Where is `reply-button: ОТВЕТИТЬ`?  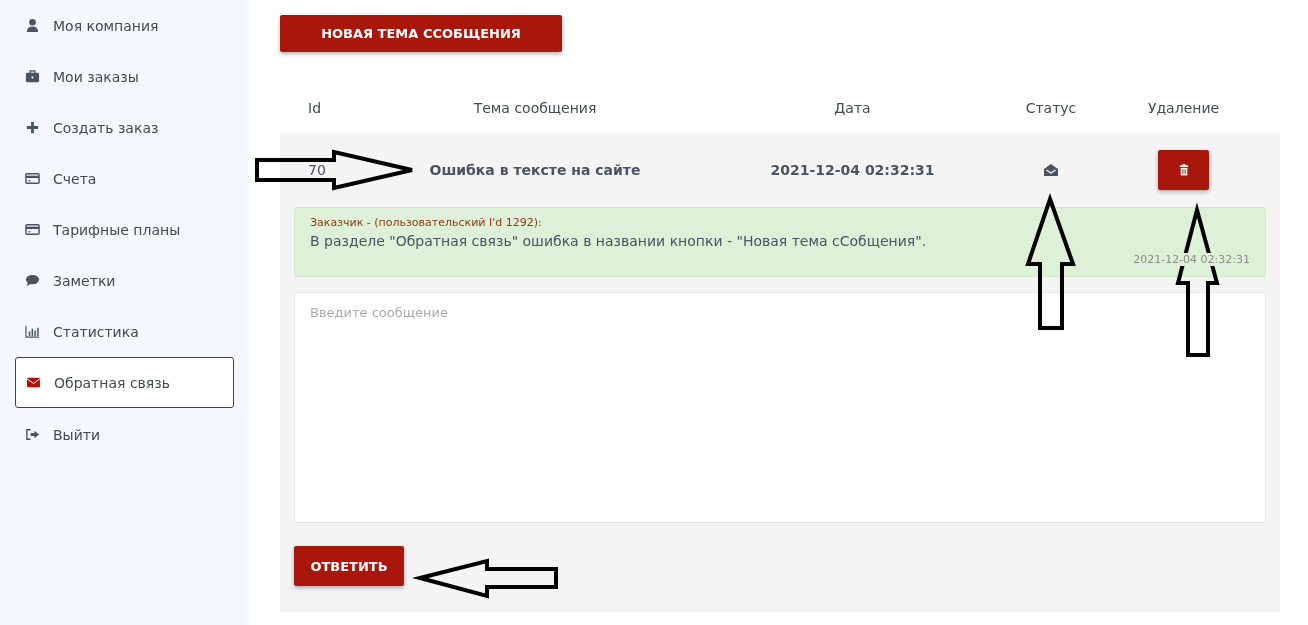
reply-button: ОТВЕТИТЬ is located at coordinates (349, 566).